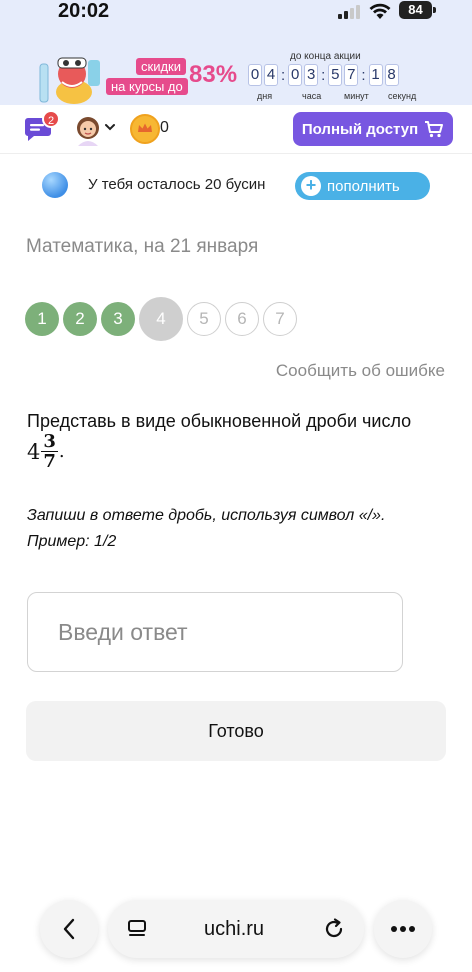  What do you see at coordinates (356, 96) in the screenshot?
I see `countdown-label-minutes: минут` at bounding box center [356, 96].